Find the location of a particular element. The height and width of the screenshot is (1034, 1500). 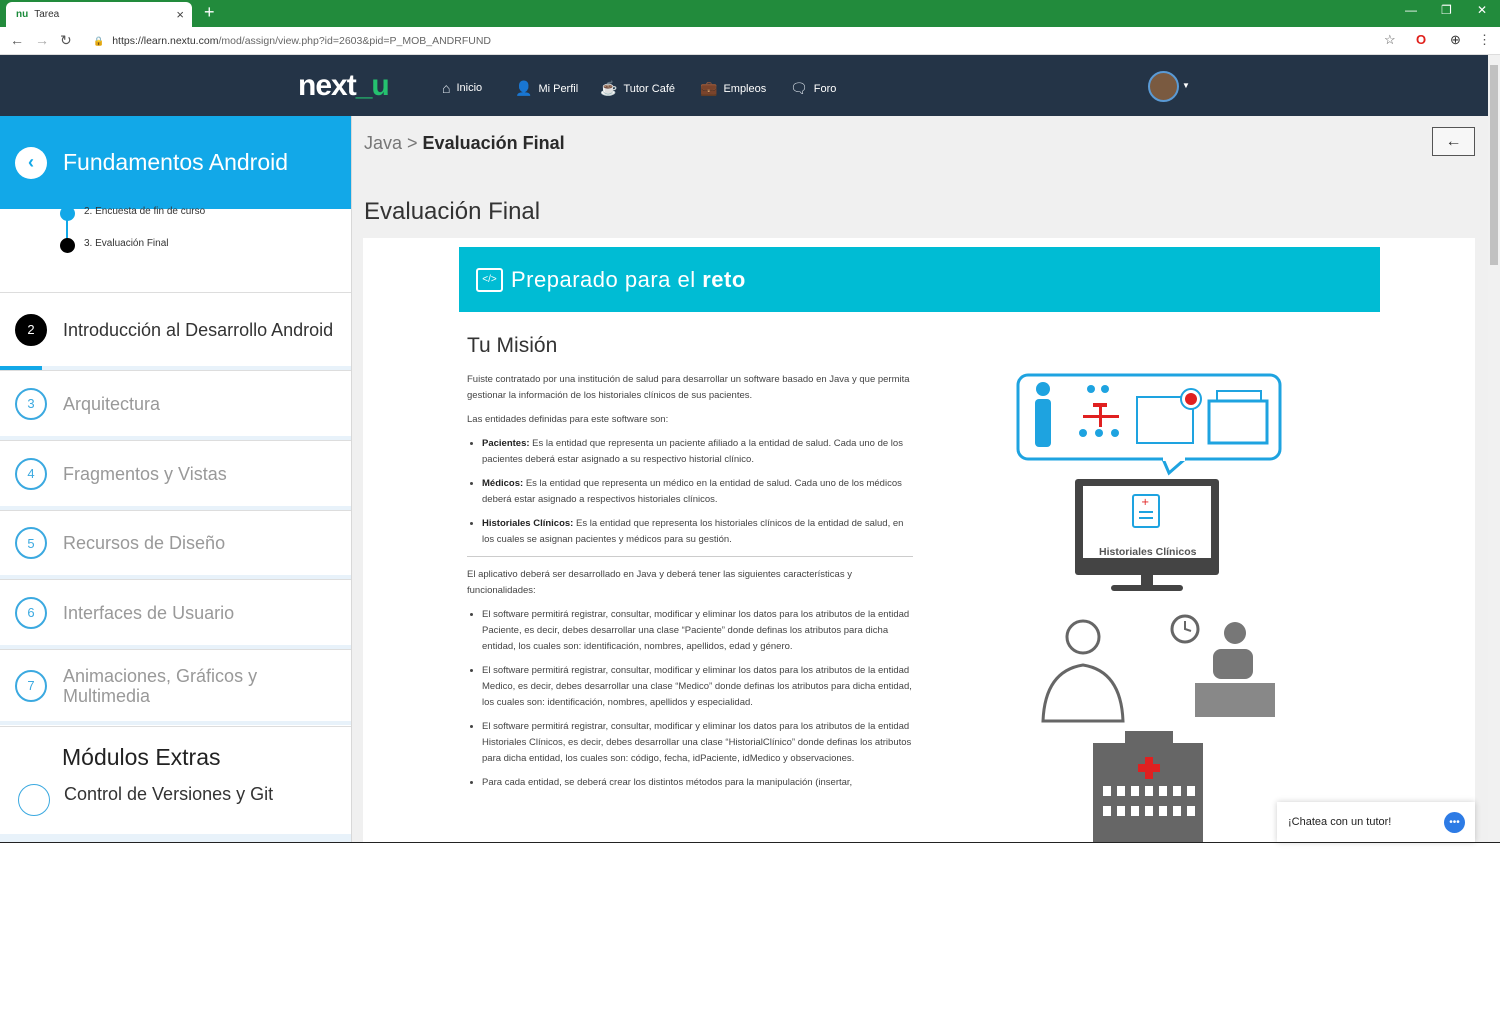

module-label: Recursos de Diseño is located at coordinates (144, 543).